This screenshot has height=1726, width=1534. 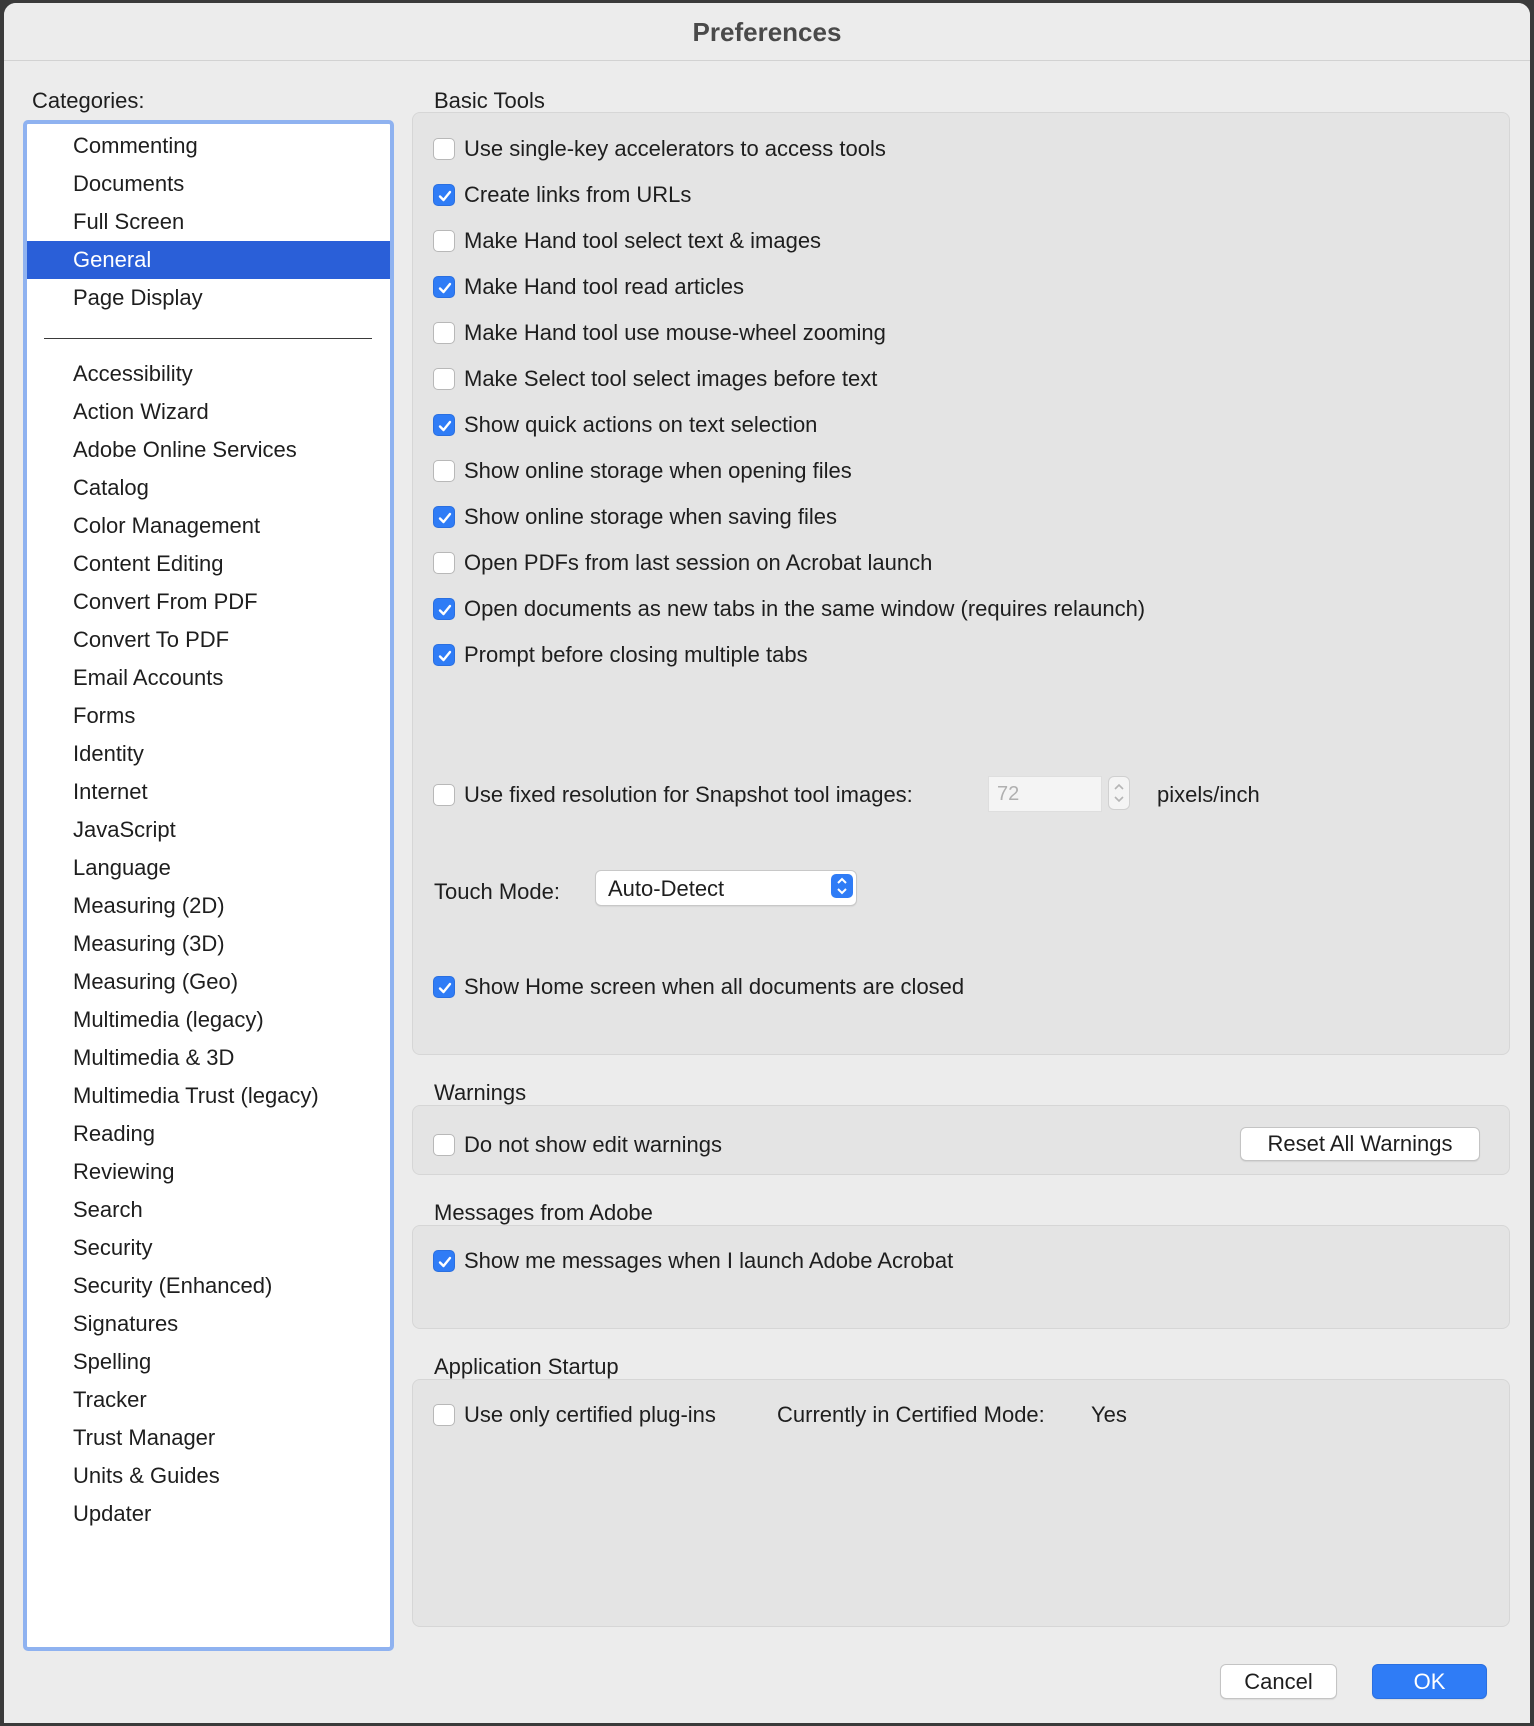 I want to click on category-item-convert-from-pdf: Convert From PDF, so click(x=208, y=602).